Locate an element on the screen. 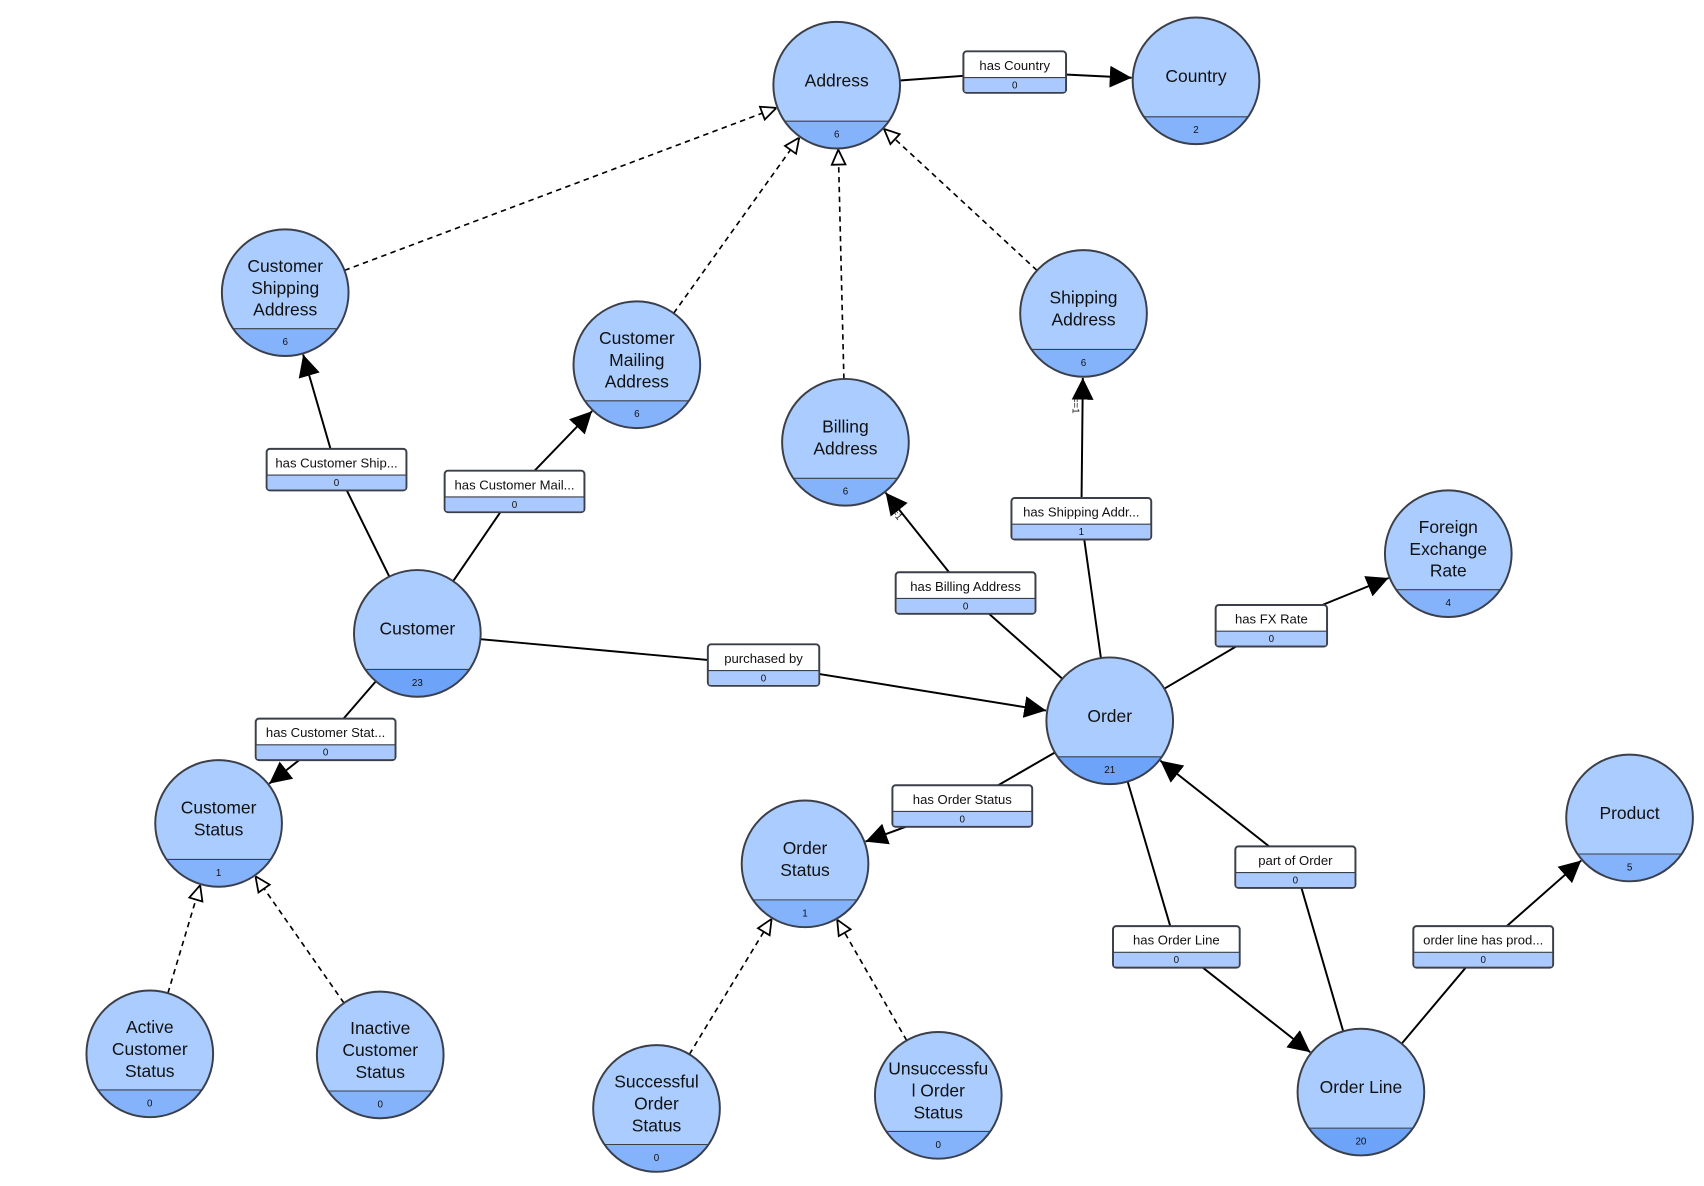 This screenshot has width=1704, height=1186. node-successful-order-status: Successful Order Status0 is located at coordinates (656, 1110).